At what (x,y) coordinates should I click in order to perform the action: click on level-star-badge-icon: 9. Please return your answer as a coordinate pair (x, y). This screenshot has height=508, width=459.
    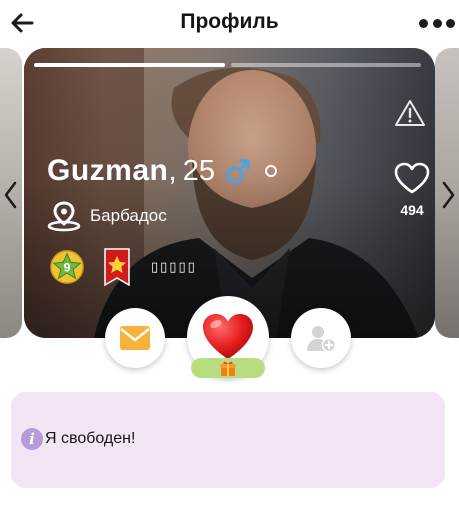
    Looking at the image, I should click on (67, 267).